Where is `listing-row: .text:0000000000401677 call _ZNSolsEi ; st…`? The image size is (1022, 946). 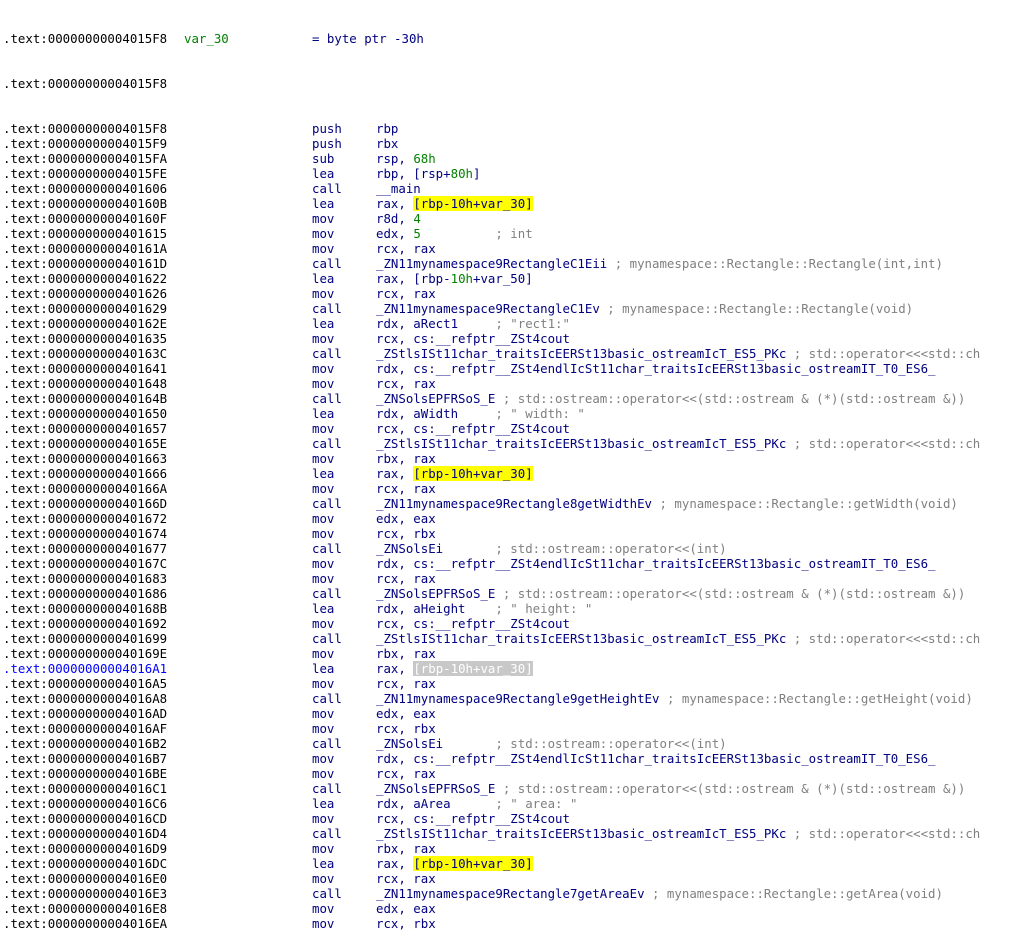
listing-row: .text:0000000000401677 call _ZNSolsEi ; st… is located at coordinates (512, 548).